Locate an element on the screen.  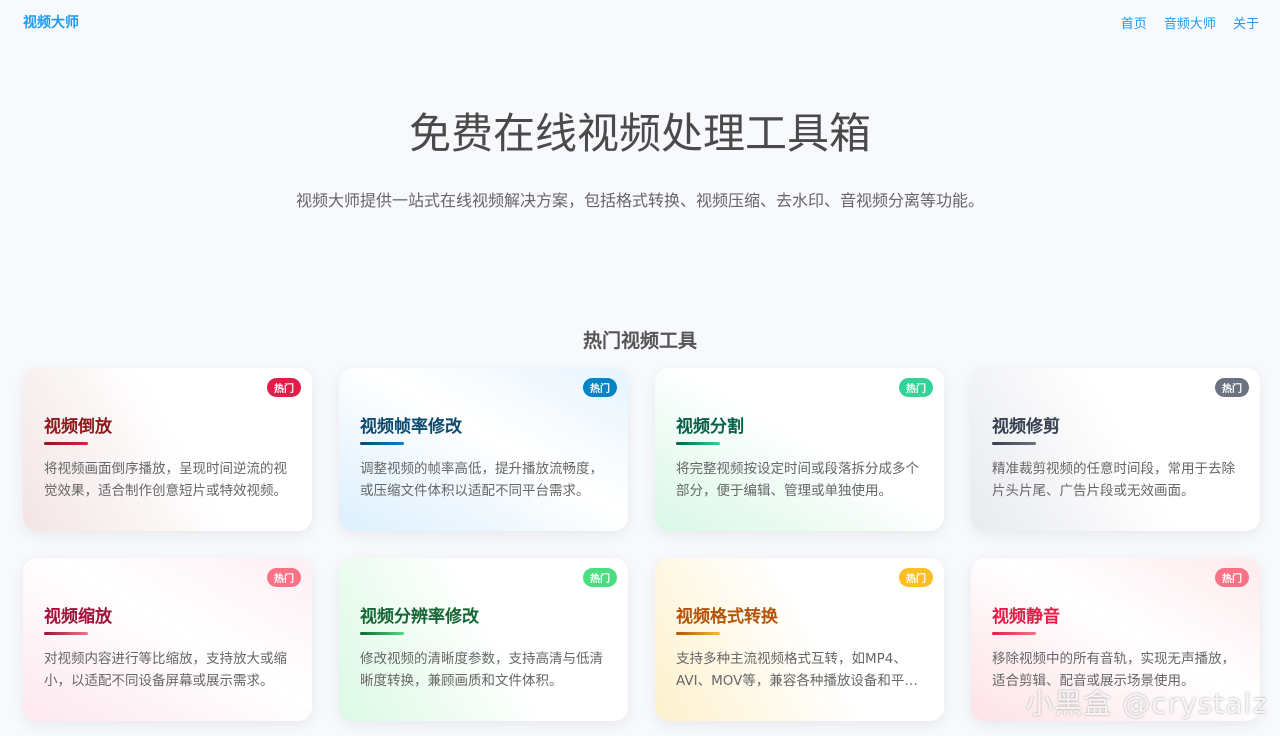
tool-description: 将完整视频按设定时间或段落拆分成多个部分，便于编辑、管理或单独使用。 is located at coordinates (797, 480).